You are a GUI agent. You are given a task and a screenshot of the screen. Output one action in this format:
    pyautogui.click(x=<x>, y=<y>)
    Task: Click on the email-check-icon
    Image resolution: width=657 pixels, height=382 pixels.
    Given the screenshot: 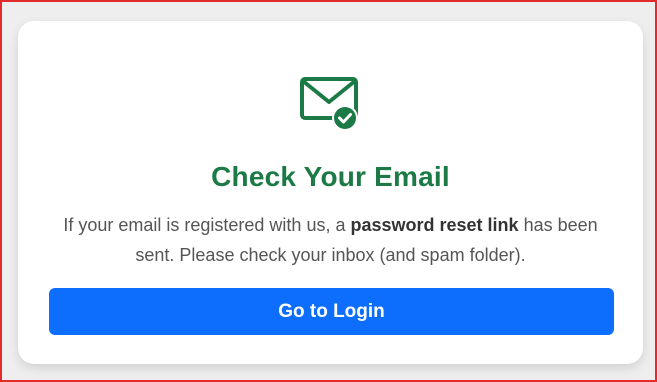 What is the action you would take?
    pyautogui.click(x=331, y=104)
    